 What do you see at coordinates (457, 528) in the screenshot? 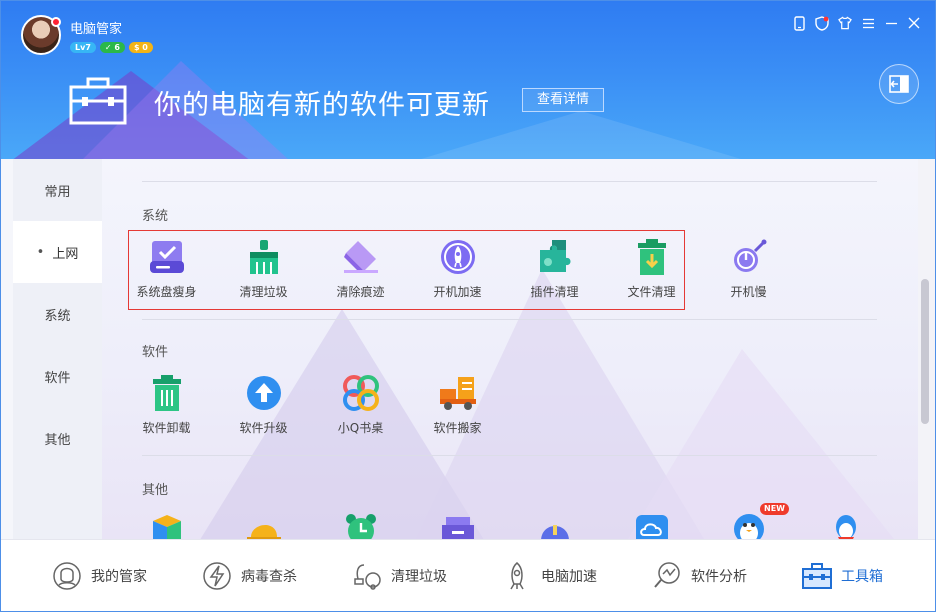
I see `printer-icon` at bounding box center [457, 528].